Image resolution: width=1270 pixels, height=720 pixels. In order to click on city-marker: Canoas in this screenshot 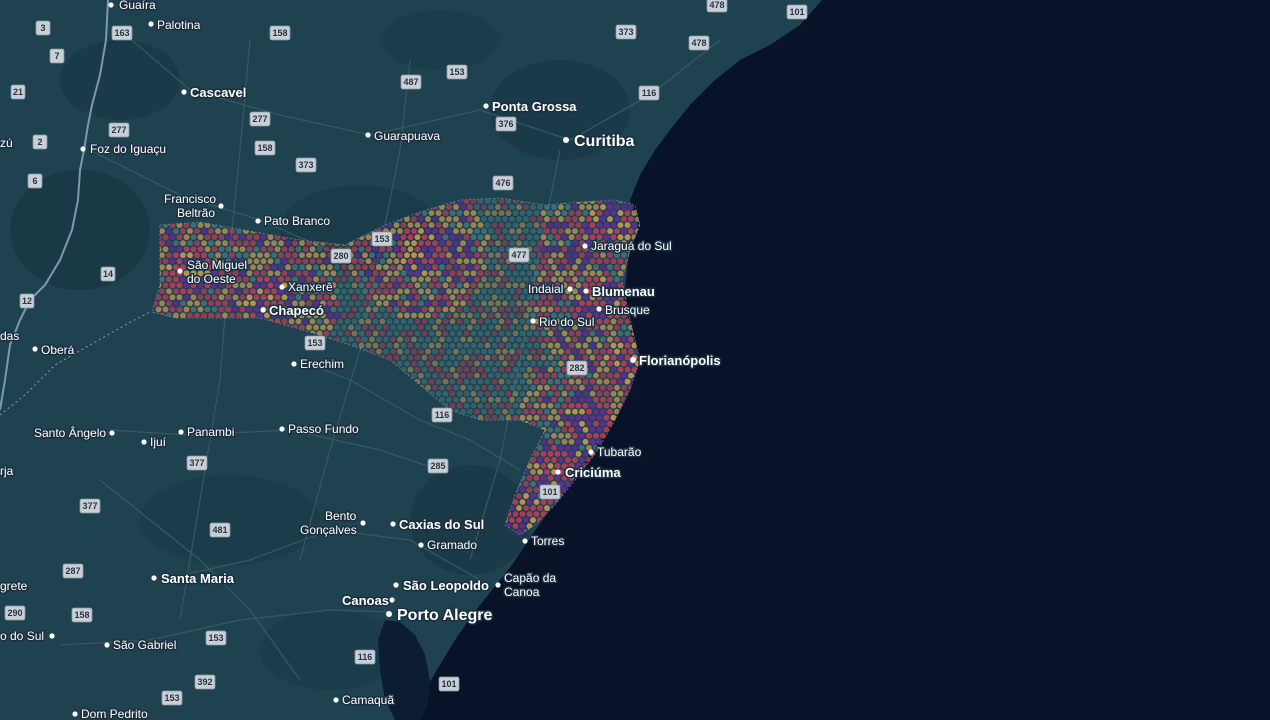, I will do `click(368, 601)`.